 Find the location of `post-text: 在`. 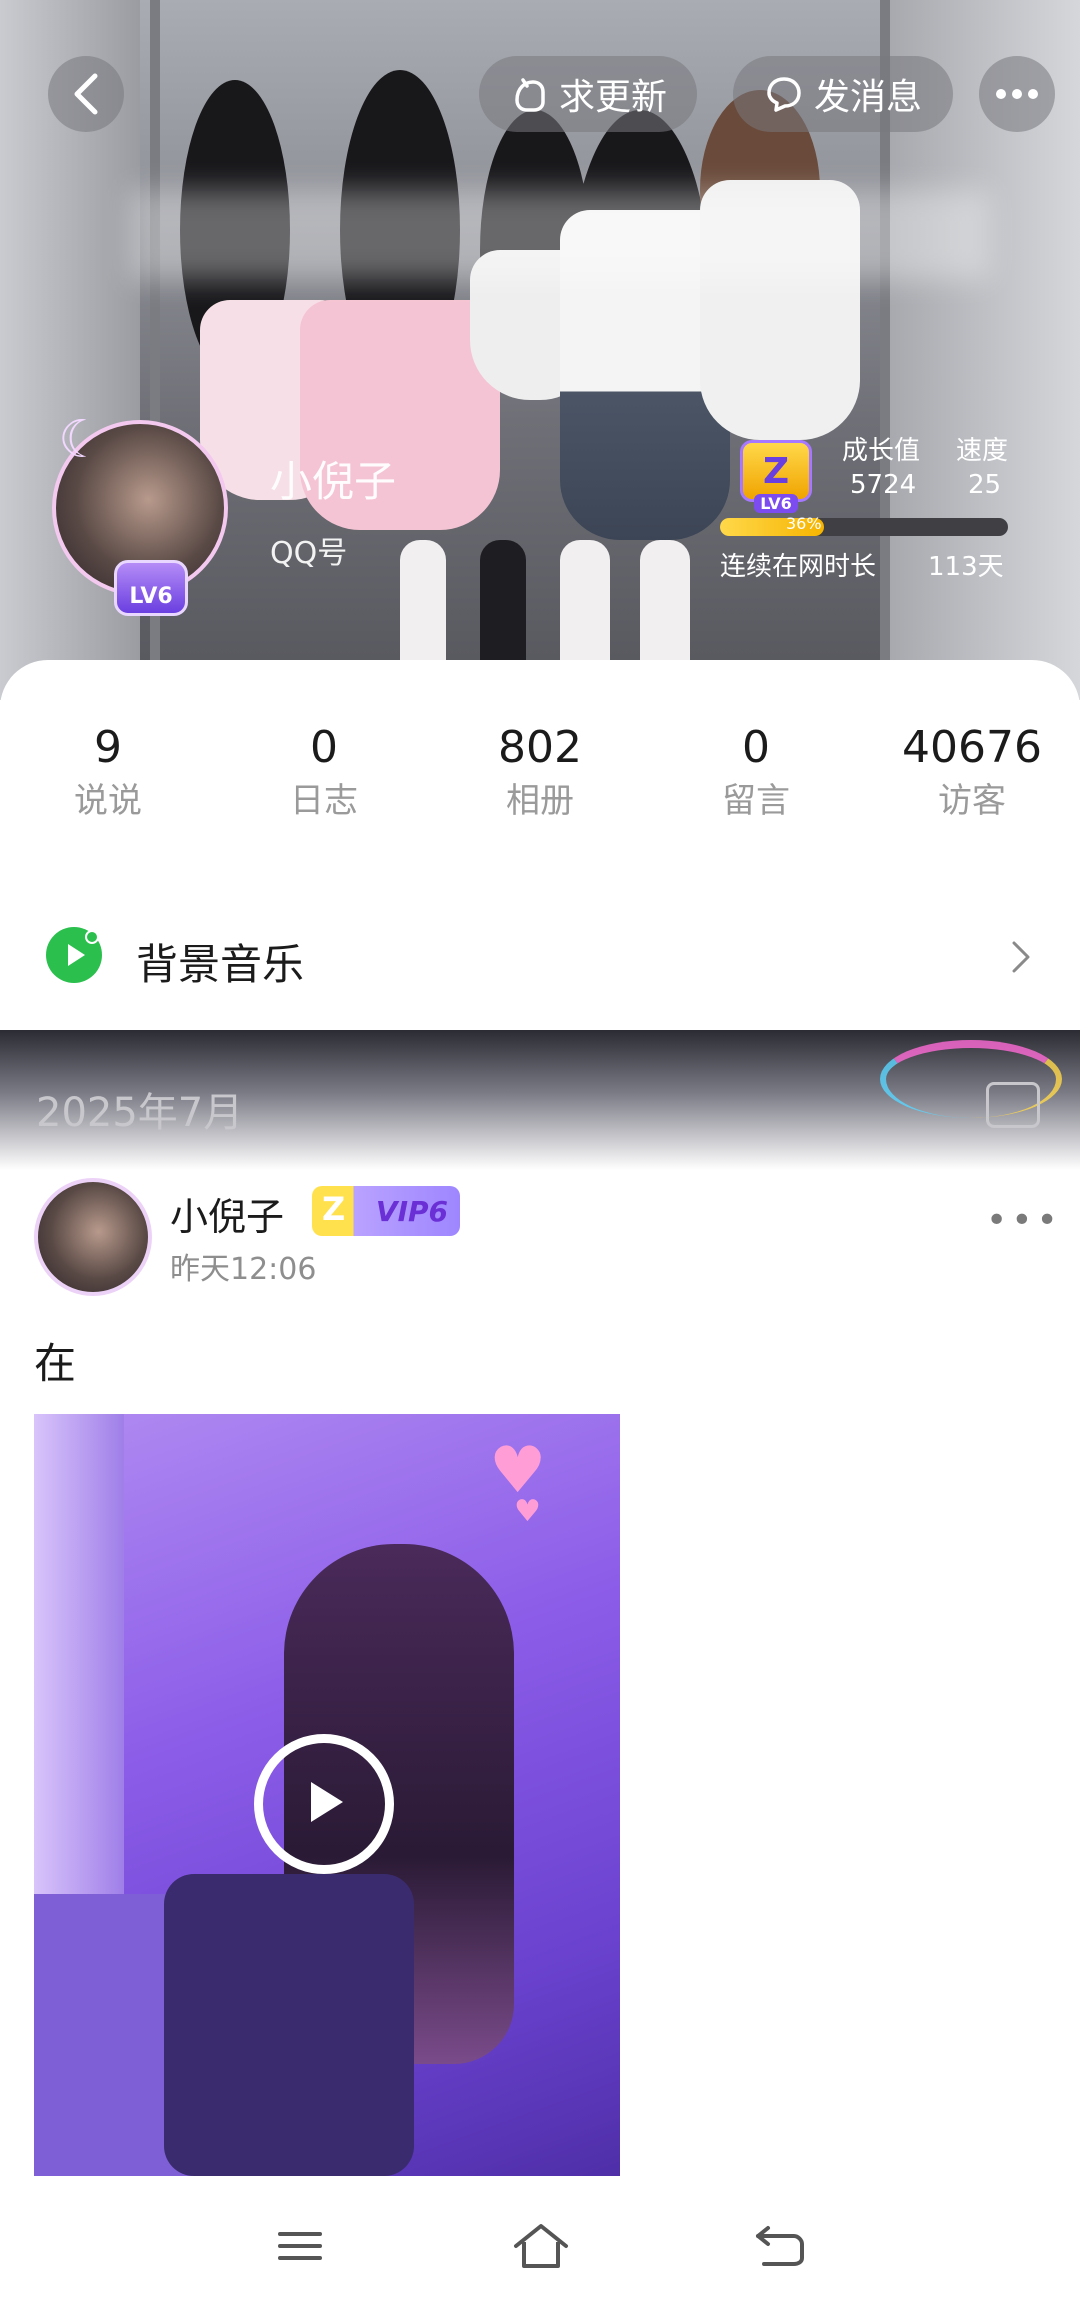

post-text: 在 is located at coordinates (55, 1363).